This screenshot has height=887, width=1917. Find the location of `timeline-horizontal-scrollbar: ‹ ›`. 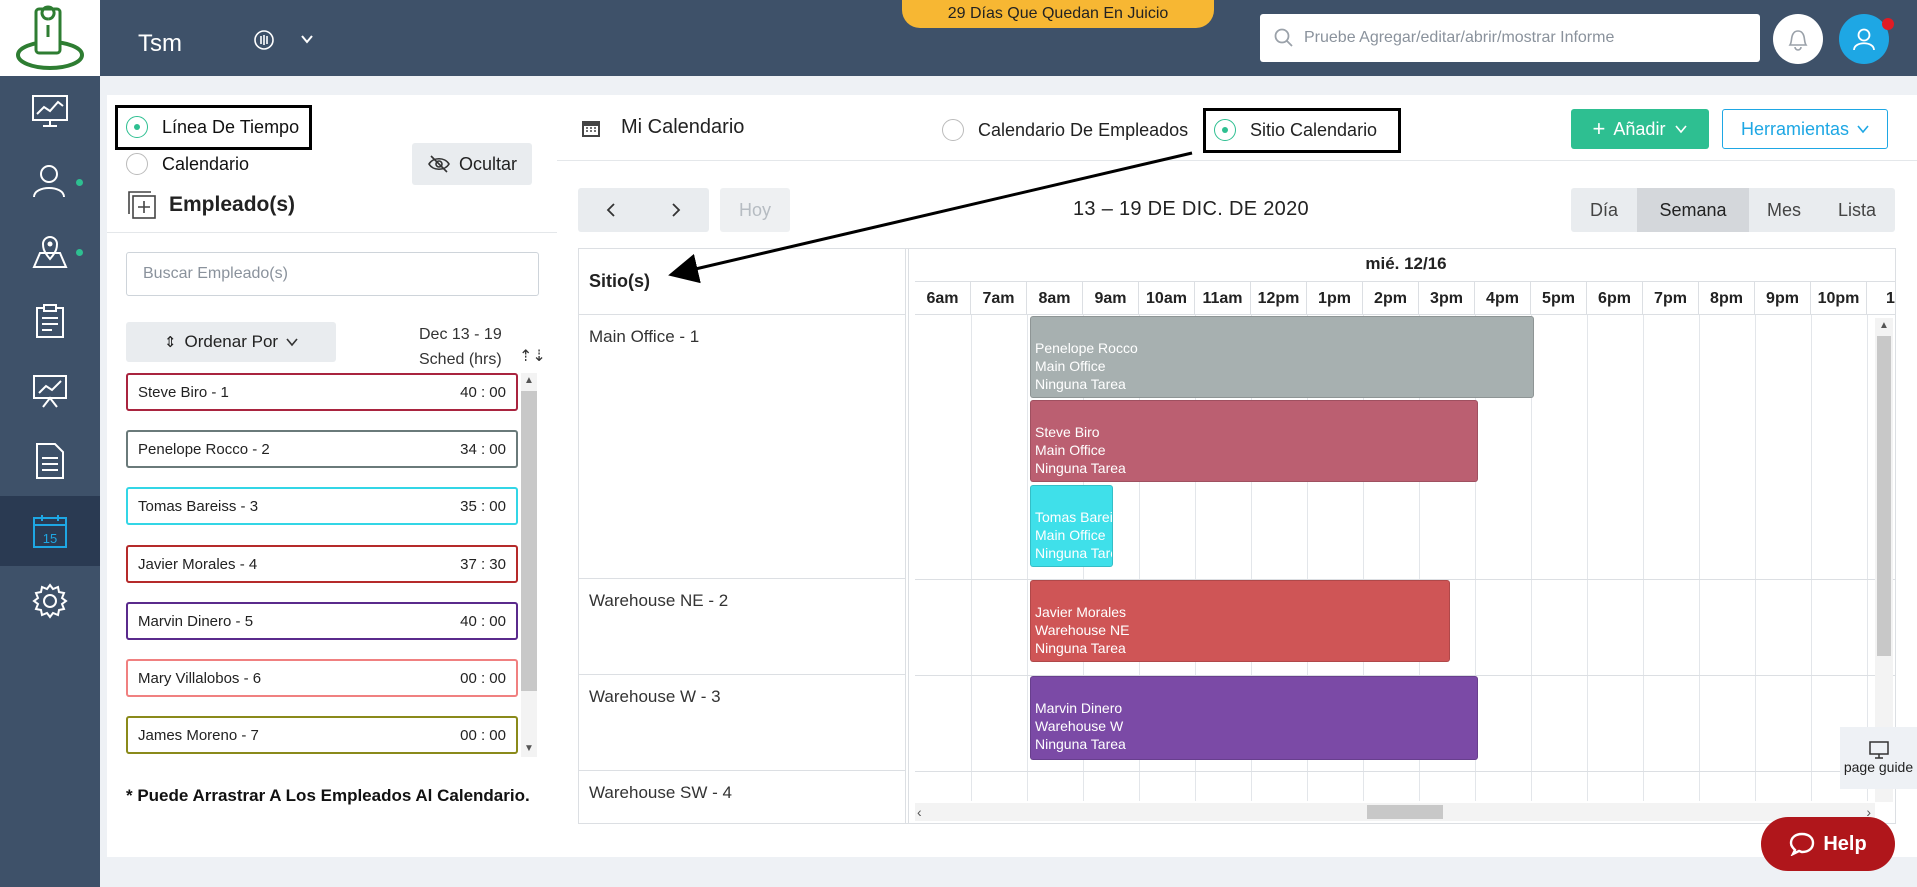

timeline-horizontal-scrollbar: ‹ › is located at coordinates (1395, 812).